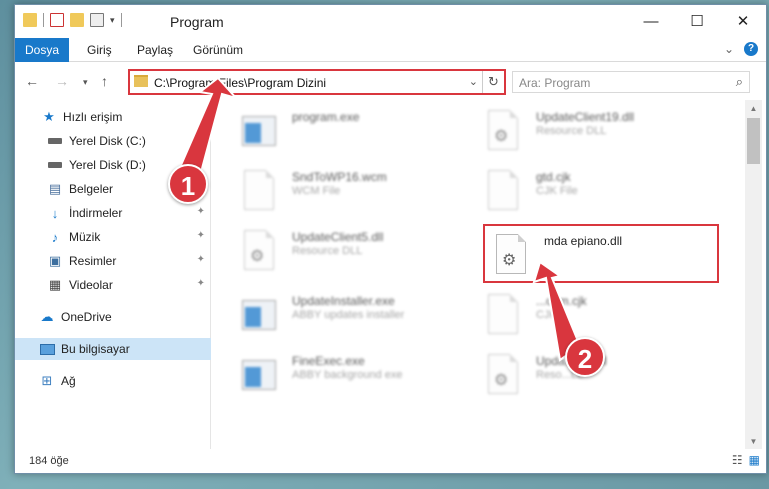 The width and height of the screenshot is (769, 489). Describe the element at coordinates (99, 50) in the screenshot. I see `tab-giris: Giriş` at that location.